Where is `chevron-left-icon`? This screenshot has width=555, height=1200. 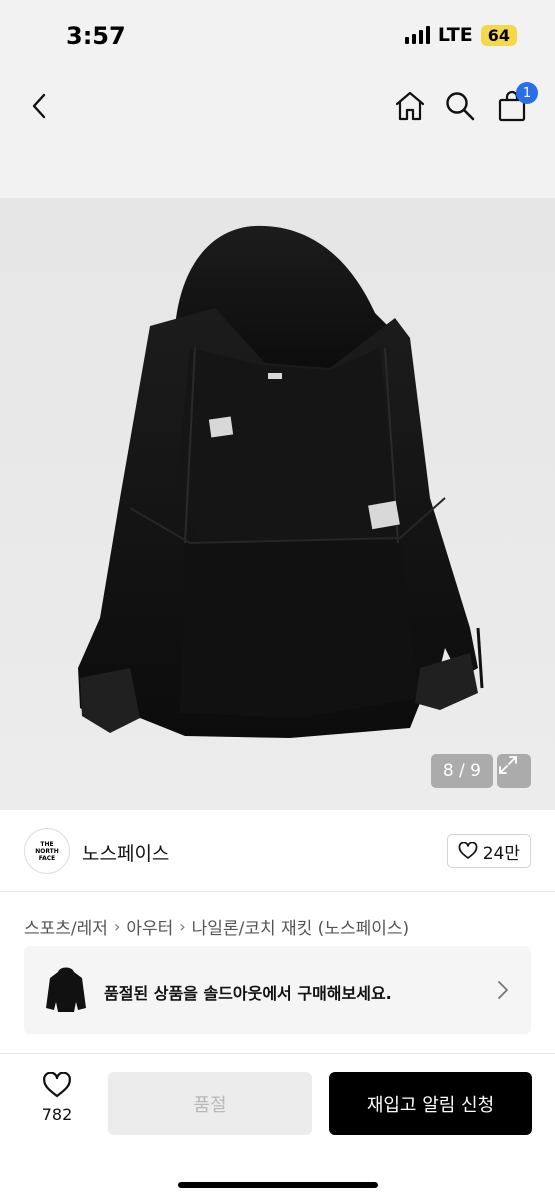
chevron-left-icon is located at coordinates (39, 106).